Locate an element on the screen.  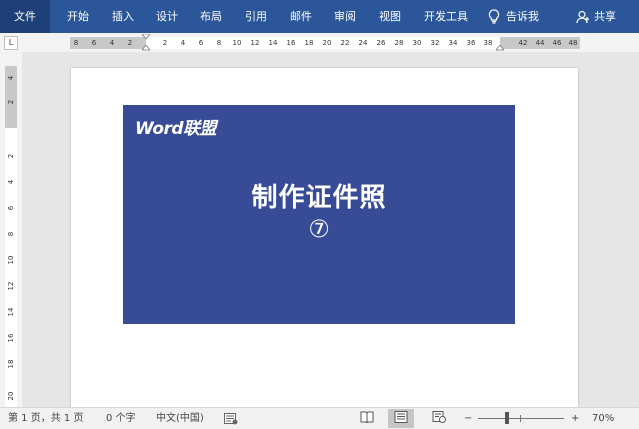
page-icon is located at coordinates (401, 418).